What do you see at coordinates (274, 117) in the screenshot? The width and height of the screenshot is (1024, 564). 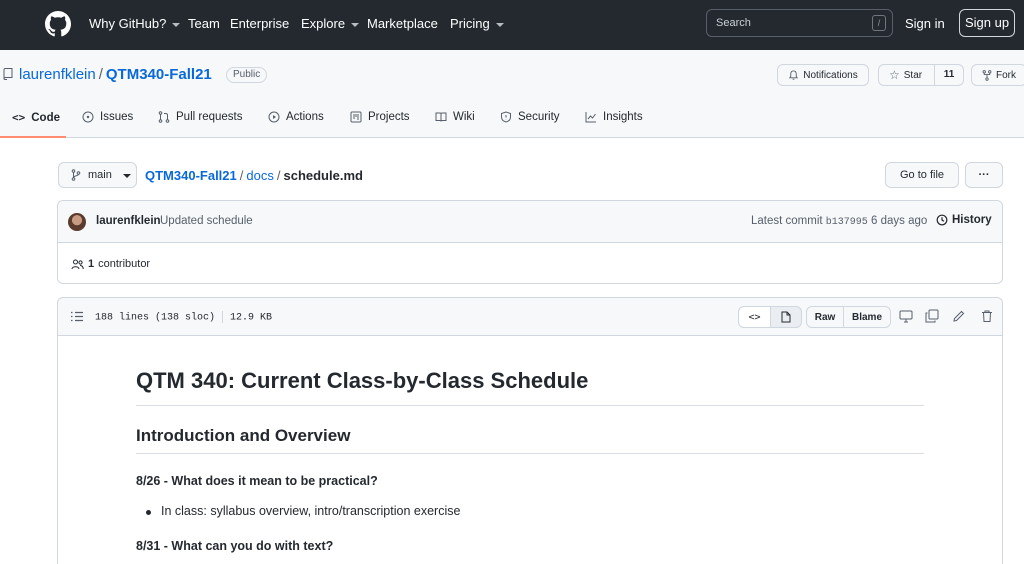 I see `play-icon` at bounding box center [274, 117].